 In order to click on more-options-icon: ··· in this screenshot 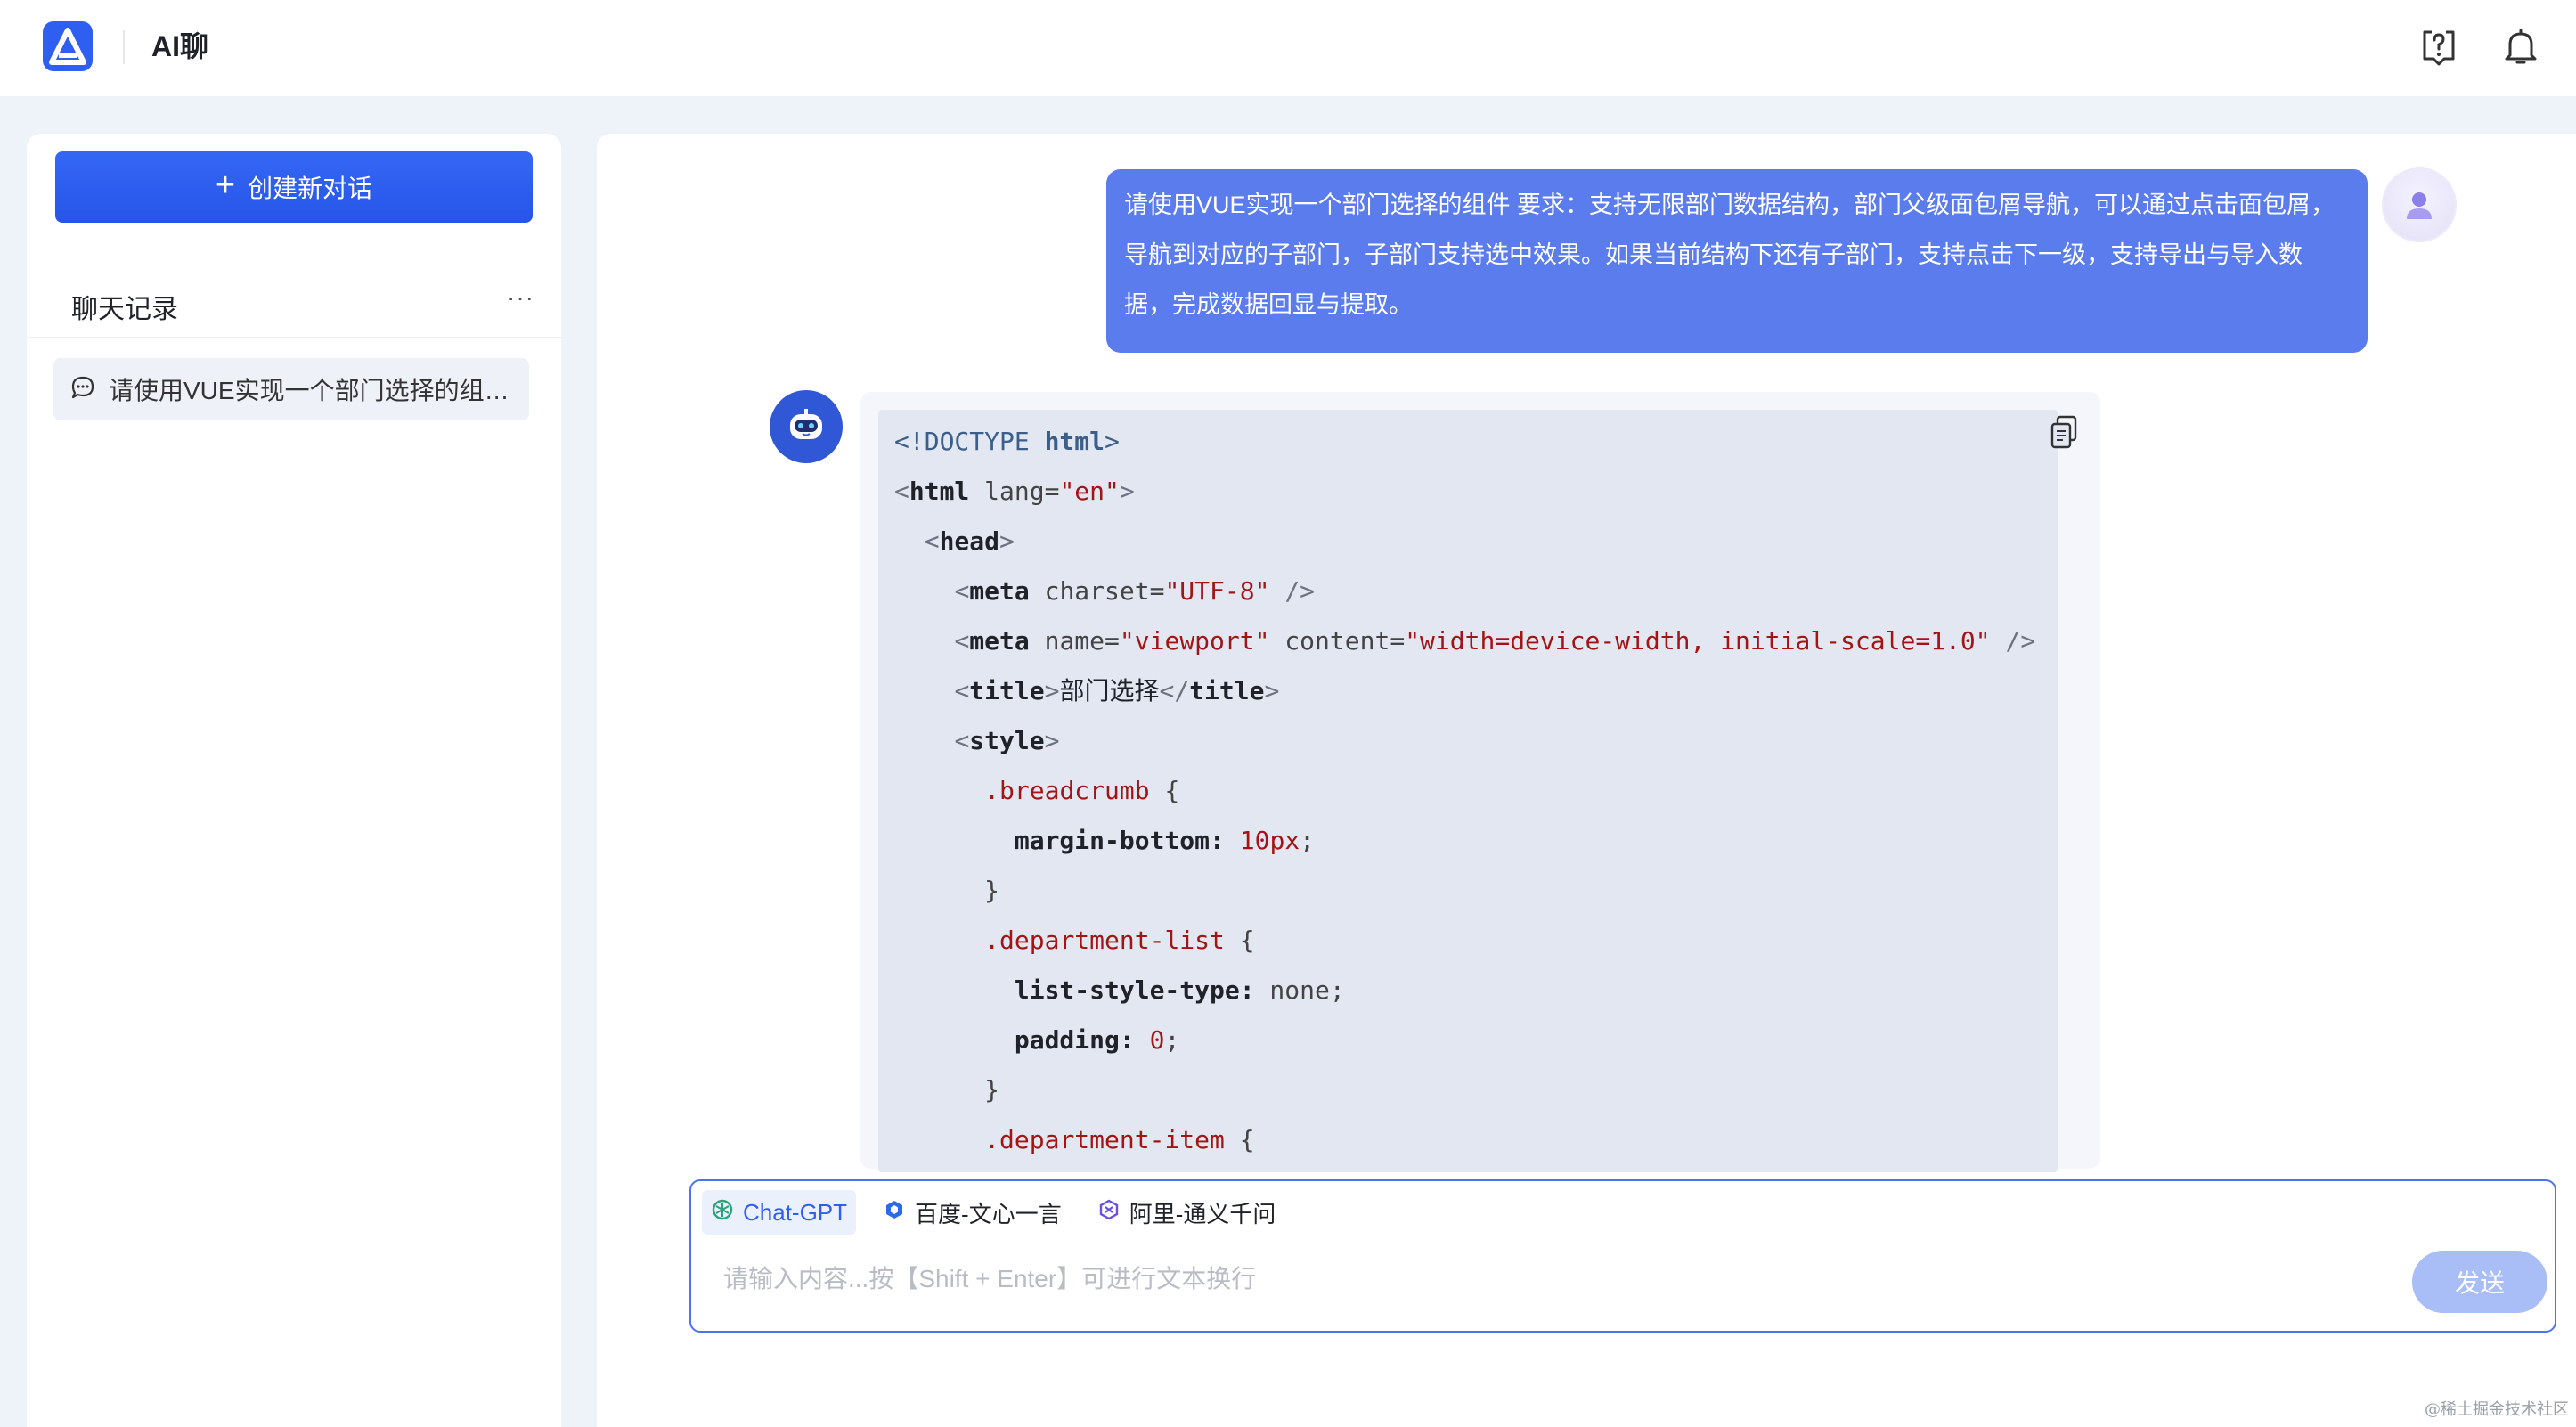, I will do `click(521, 297)`.